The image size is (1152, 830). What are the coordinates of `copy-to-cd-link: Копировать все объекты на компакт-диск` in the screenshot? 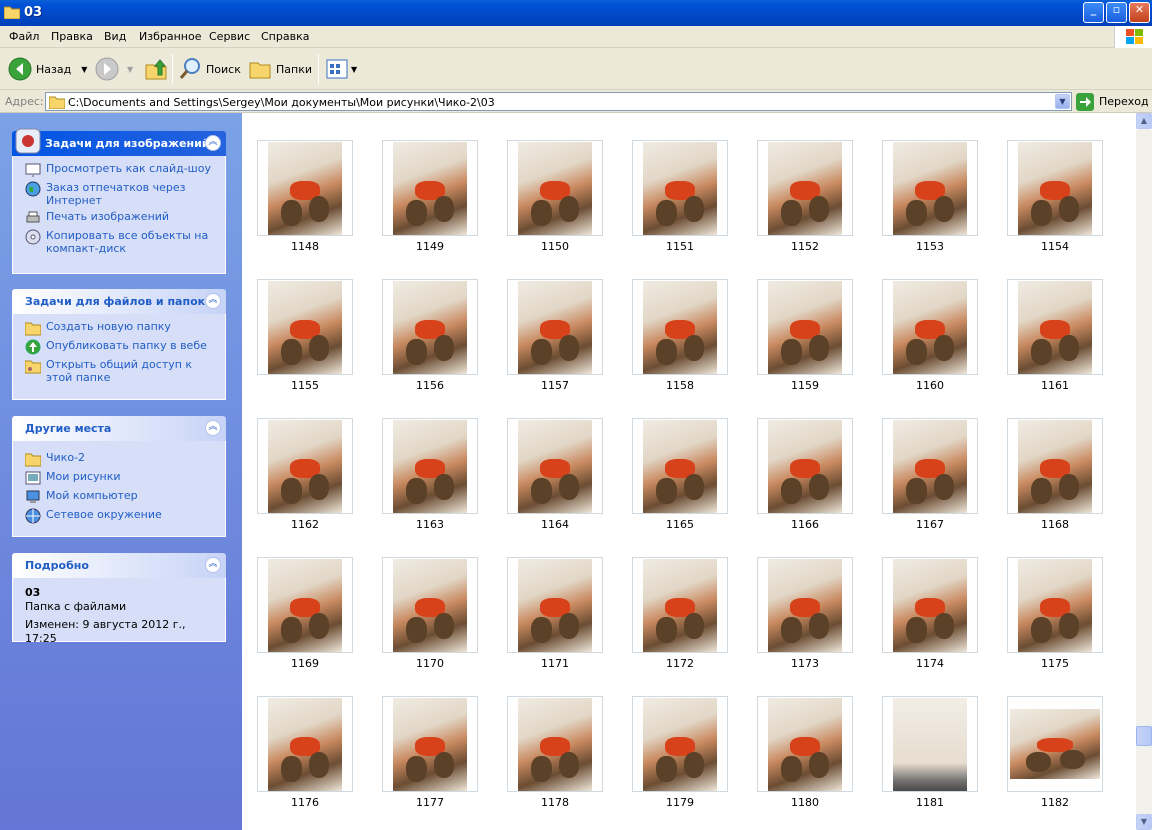 It's located at (121, 242).